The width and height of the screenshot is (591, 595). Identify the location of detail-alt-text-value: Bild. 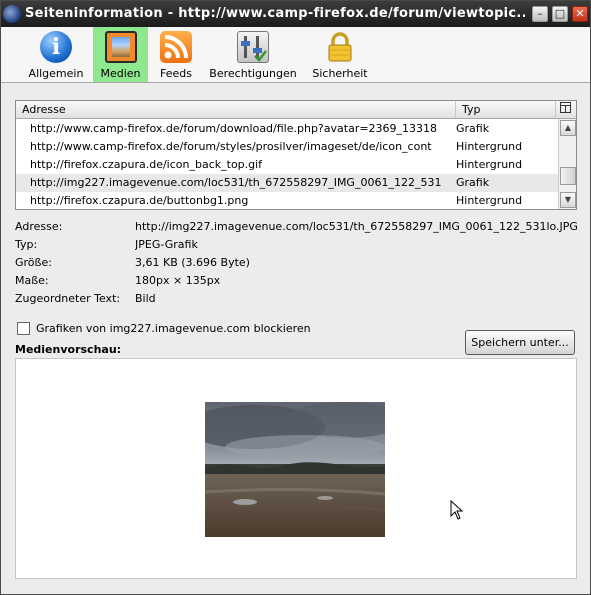
(145, 298).